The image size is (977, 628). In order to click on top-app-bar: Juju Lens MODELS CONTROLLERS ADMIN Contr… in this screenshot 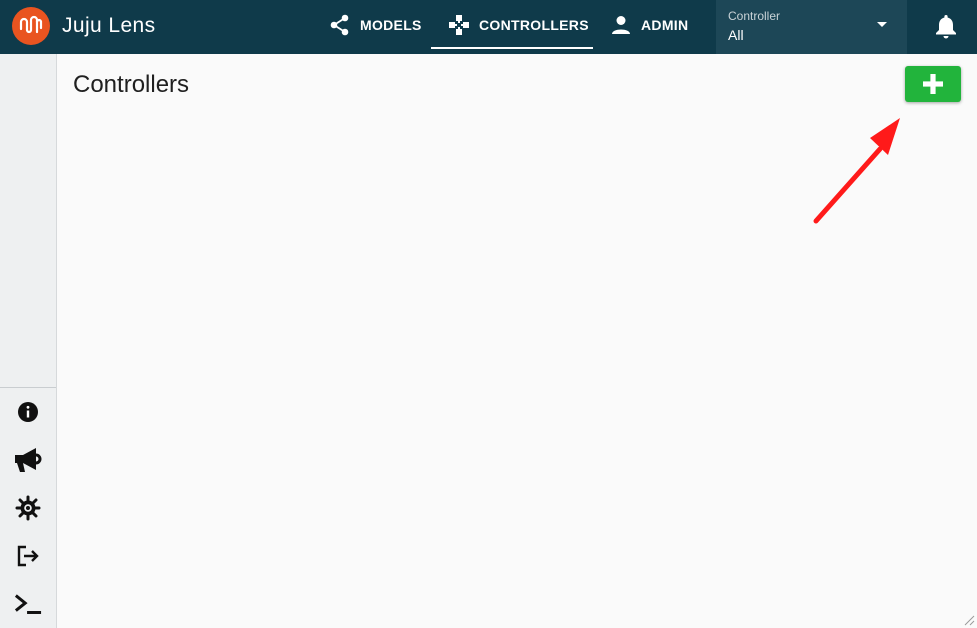, I will do `click(488, 27)`.